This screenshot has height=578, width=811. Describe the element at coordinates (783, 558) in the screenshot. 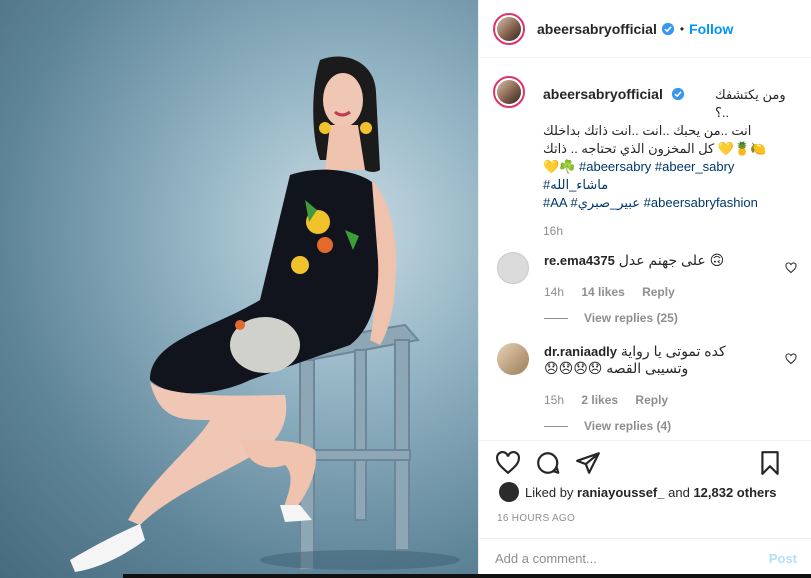

I see `post-comment-button: Post` at that location.